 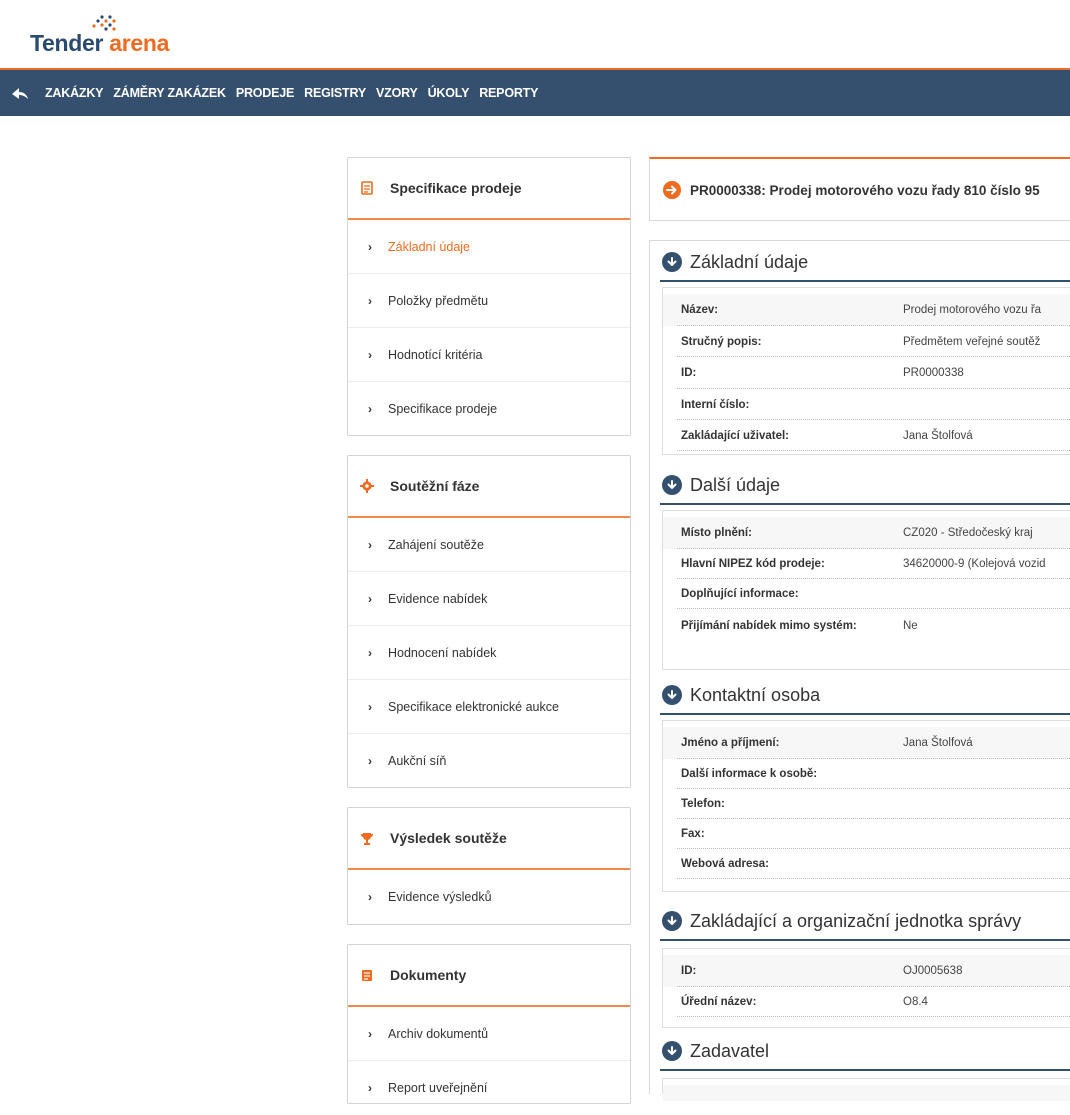 I want to click on menu-item-label: Položky předmětu, so click(x=438, y=300).